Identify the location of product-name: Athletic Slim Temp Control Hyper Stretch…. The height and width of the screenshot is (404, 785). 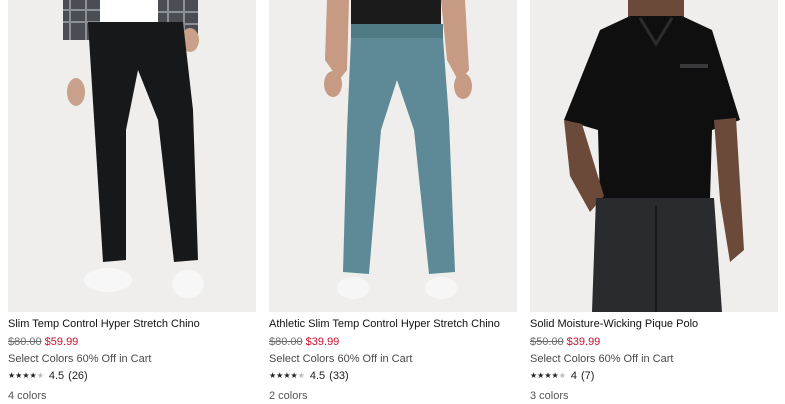
(393, 324).